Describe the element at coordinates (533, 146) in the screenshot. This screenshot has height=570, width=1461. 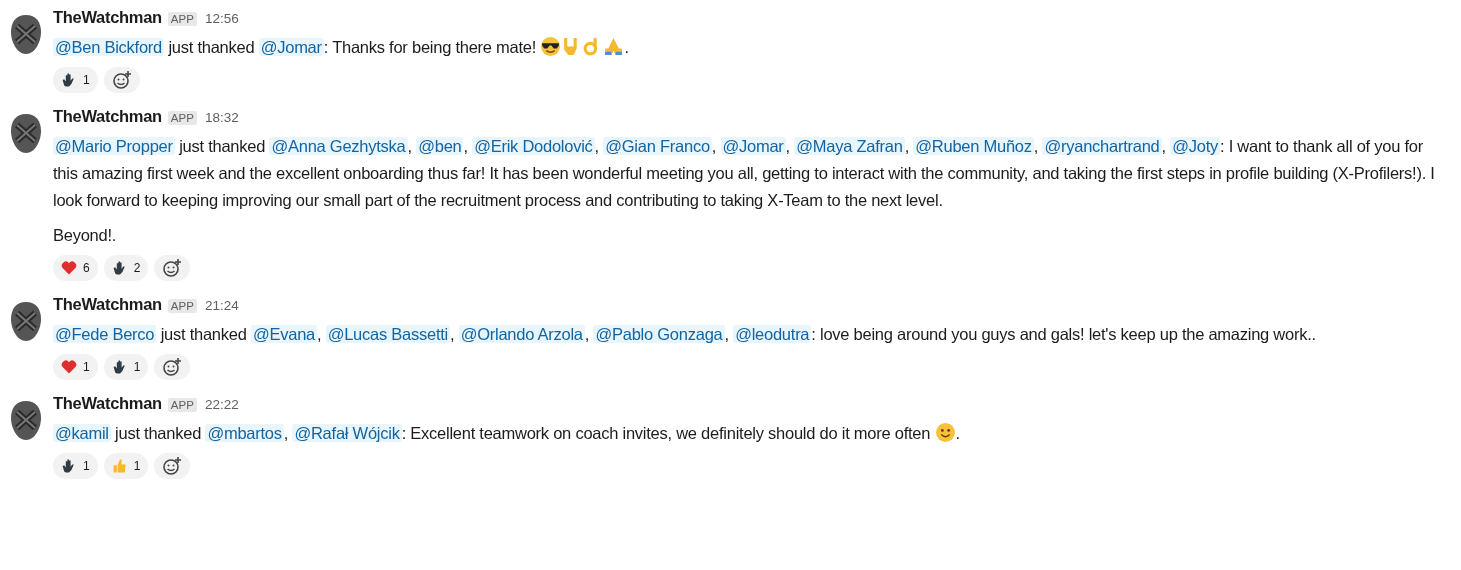
I see `user-mention: @Erik Dodolović` at that location.